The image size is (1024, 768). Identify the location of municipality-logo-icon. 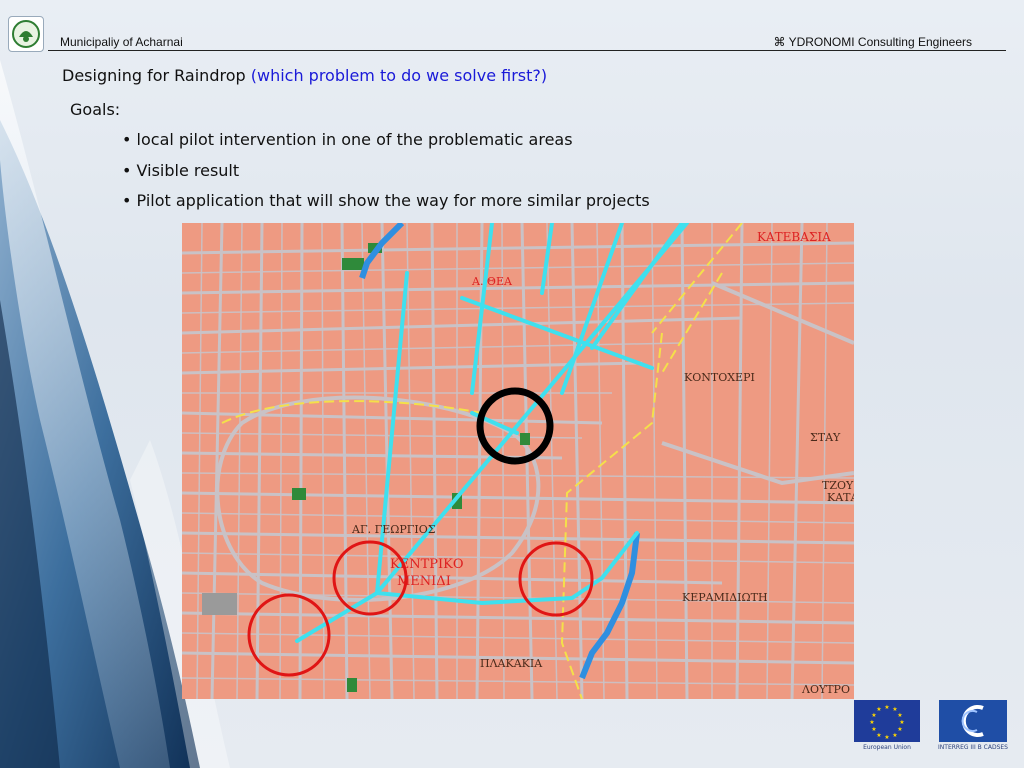
(26, 34).